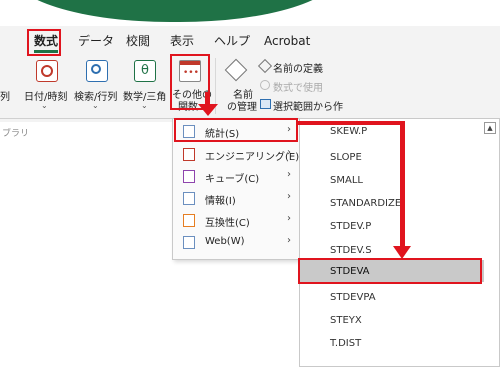 This screenshot has width=500, height=367. Describe the element at coordinates (348, 131) in the screenshot. I see `function-item: SKEW.P` at that location.